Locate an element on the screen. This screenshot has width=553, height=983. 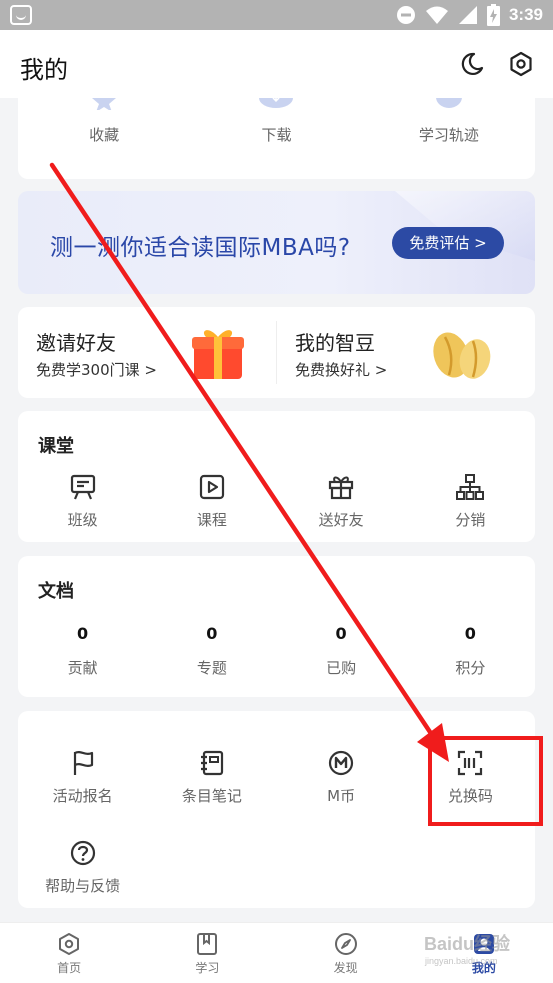
tab-discover-label: 发现 is located at coordinates (345, 968).